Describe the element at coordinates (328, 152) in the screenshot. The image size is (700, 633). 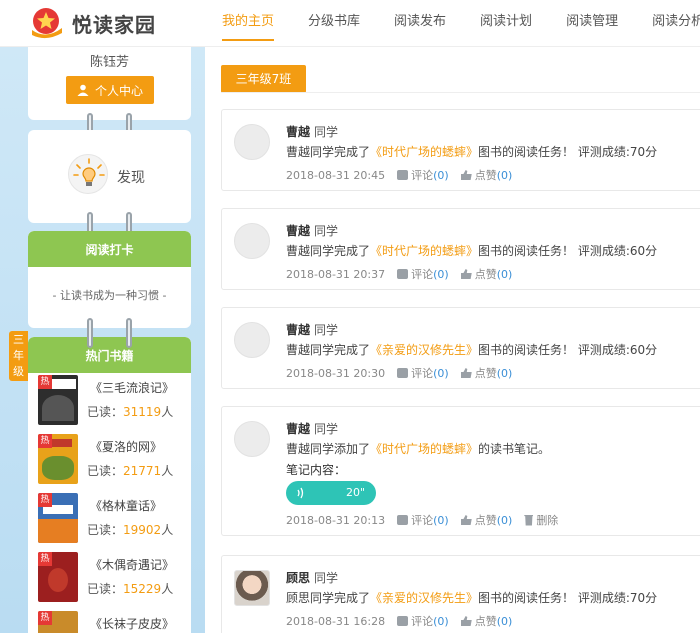
I see `feed-text-pre: 曹越同学完成了` at that location.